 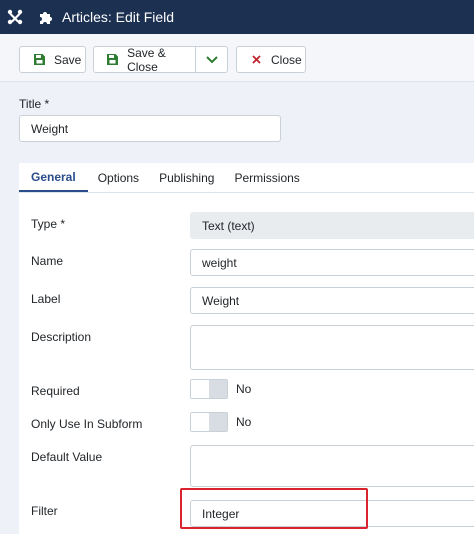 I want to click on save-options-dropdown-button, so click(x=211, y=59).